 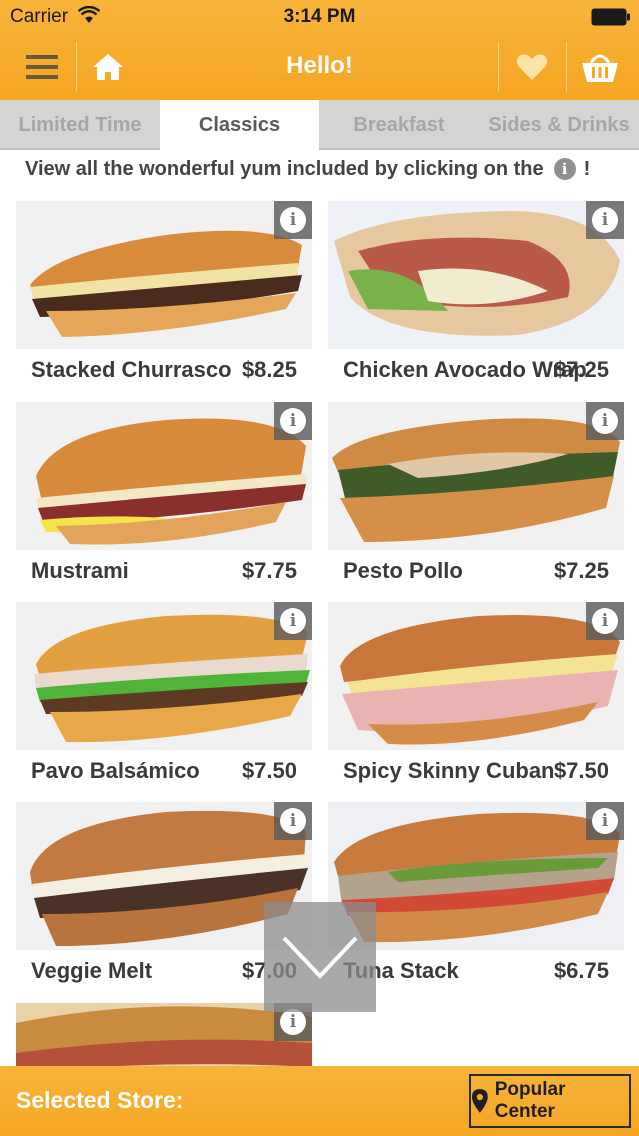 What do you see at coordinates (399, 125) in the screenshot?
I see `tab-breakfast: Breakfast` at bounding box center [399, 125].